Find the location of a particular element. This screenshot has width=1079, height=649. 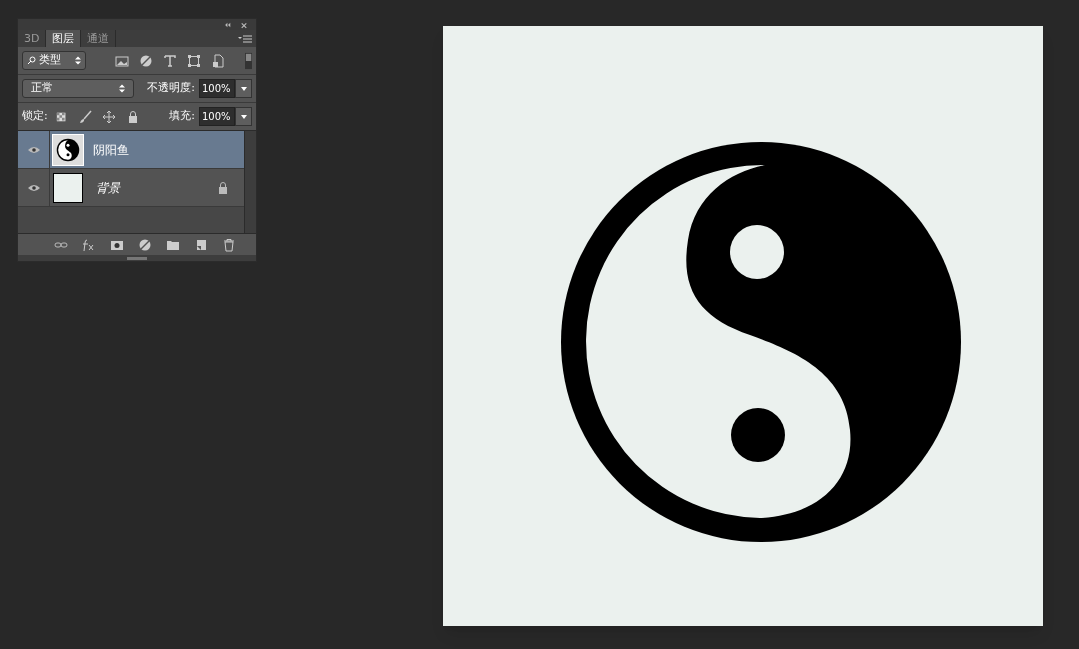

adjustment-filter-icon is located at coordinates (145, 60).